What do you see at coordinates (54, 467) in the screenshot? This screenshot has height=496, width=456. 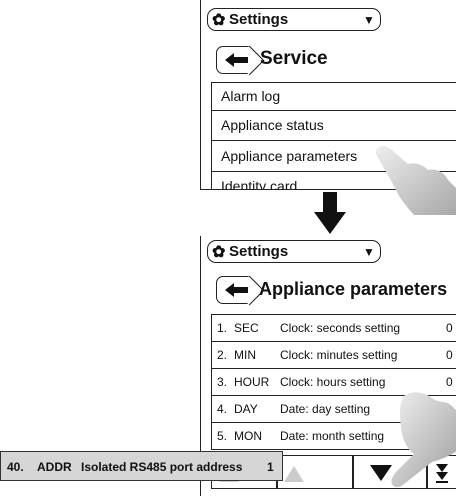 I see `callout-code: ADDR` at bounding box center [54, 467].